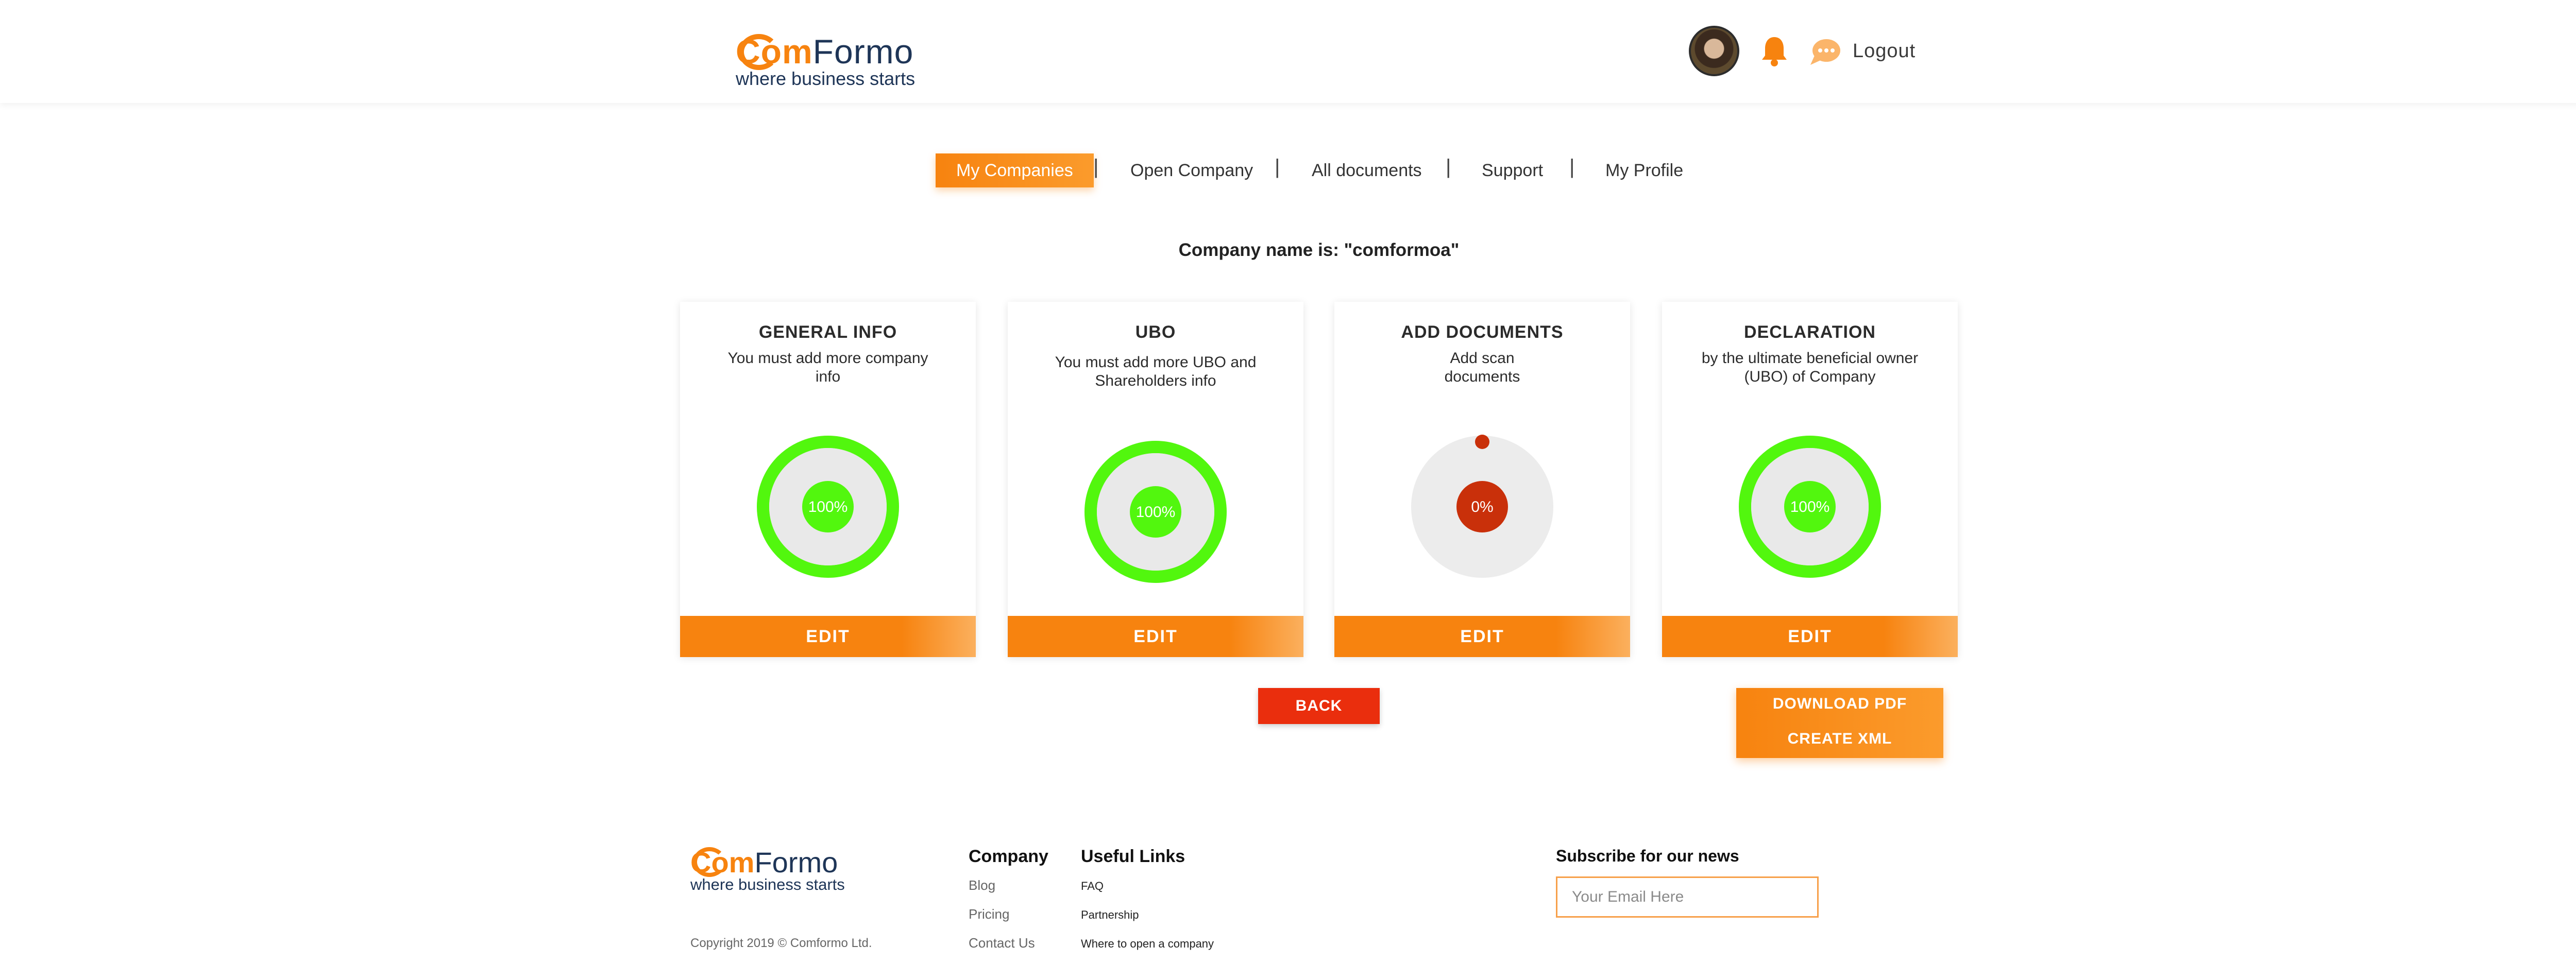  Describe the element at coordinates (1884, 51) in the screenshot. I see `logout-link: Logout` at that location.